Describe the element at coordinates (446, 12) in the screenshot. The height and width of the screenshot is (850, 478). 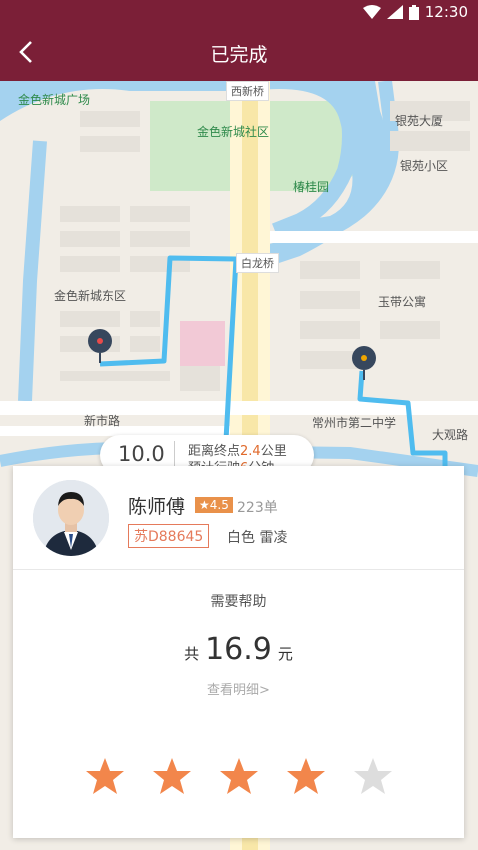
I see `status-time: 12:30` at that location.